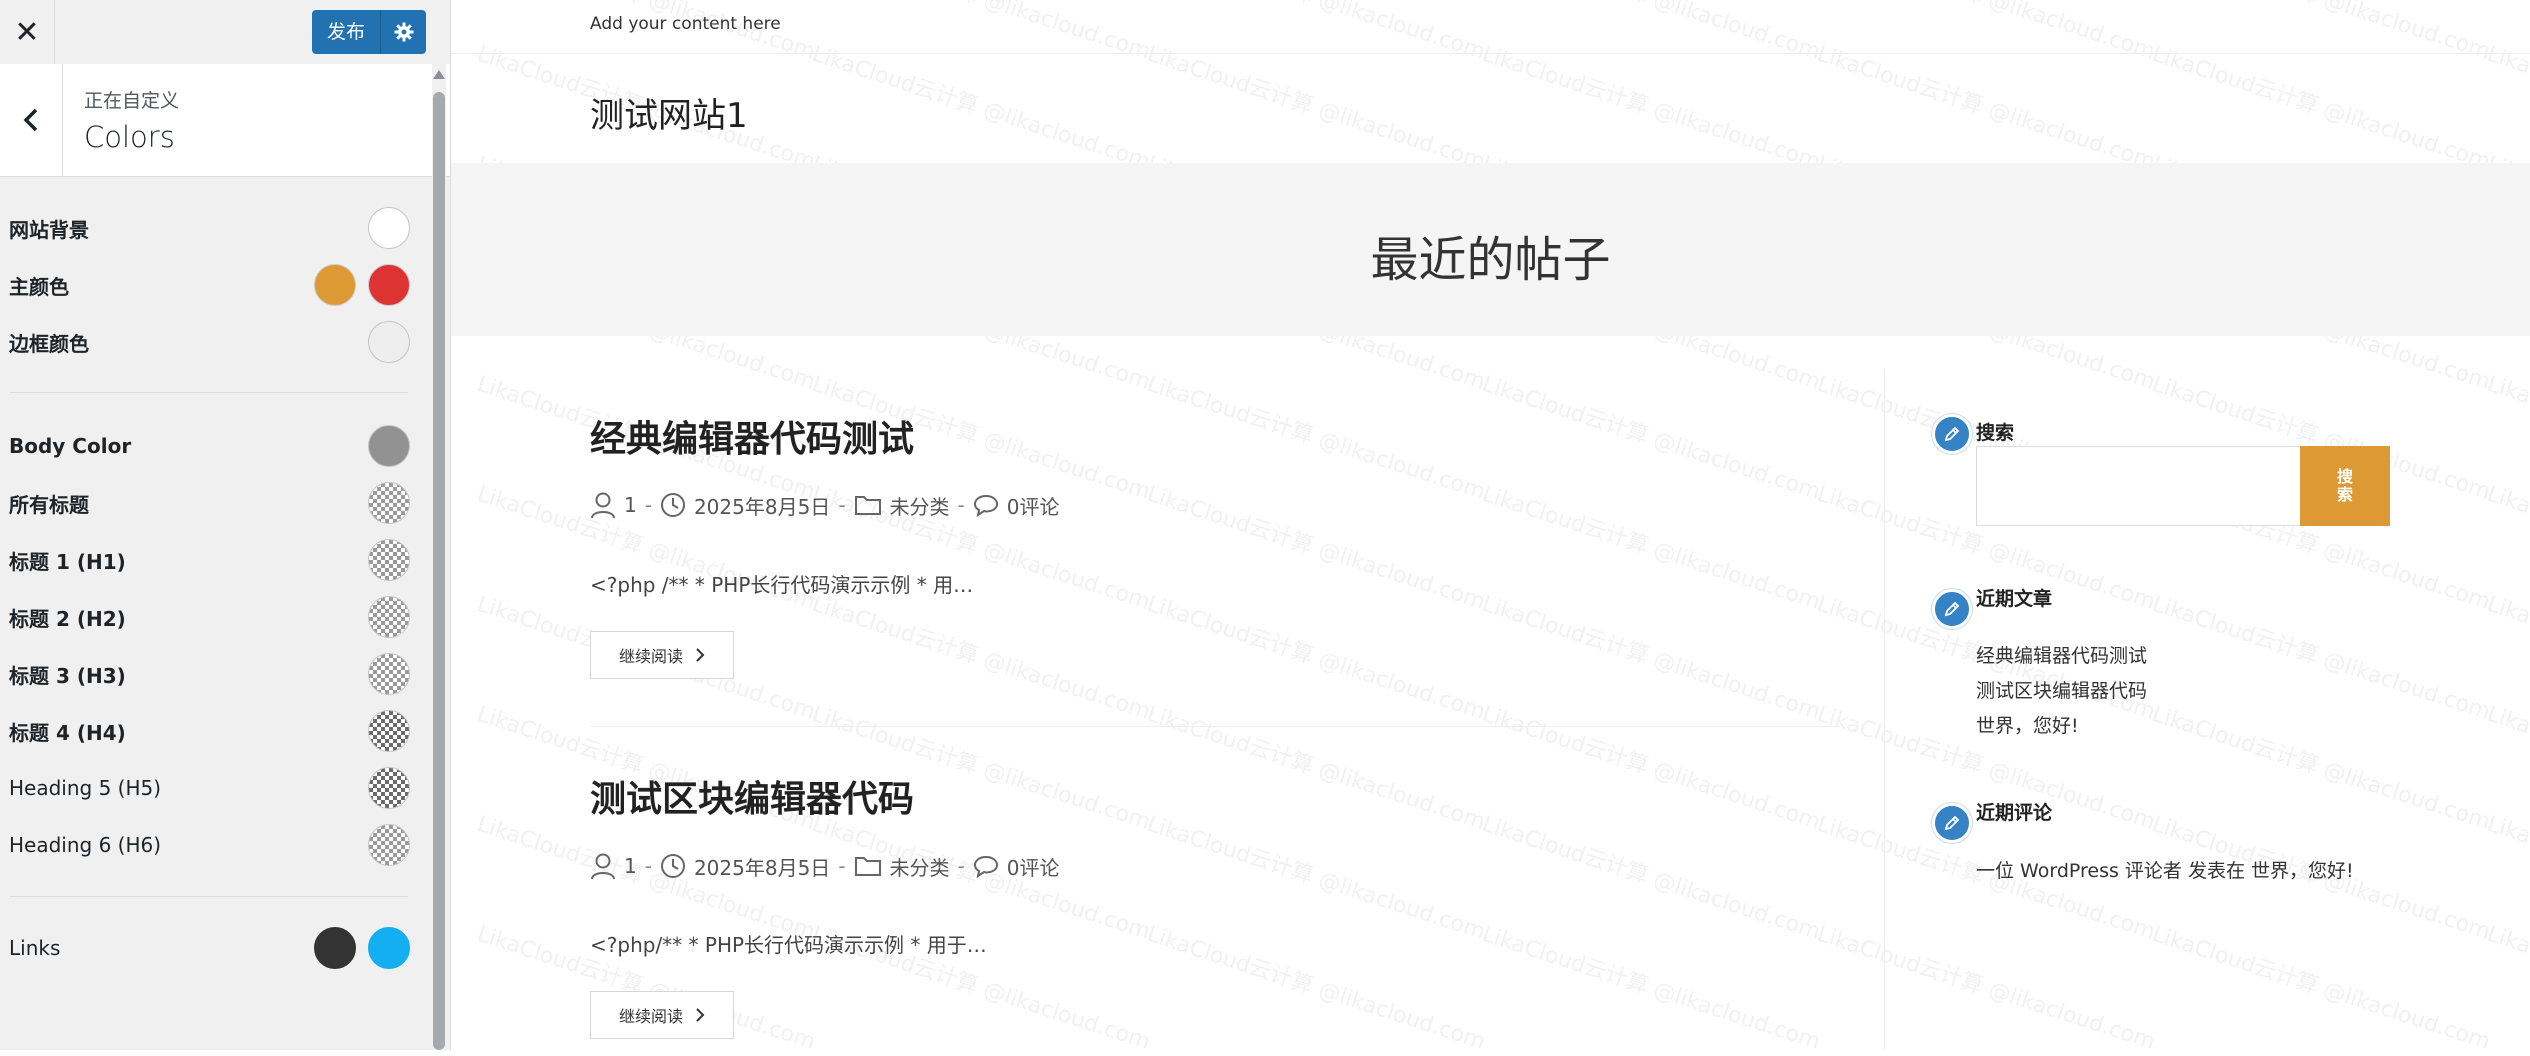 The width and height of the screenshot is (2530, 1056). I want to click on post-divider, so click(1215, 726).